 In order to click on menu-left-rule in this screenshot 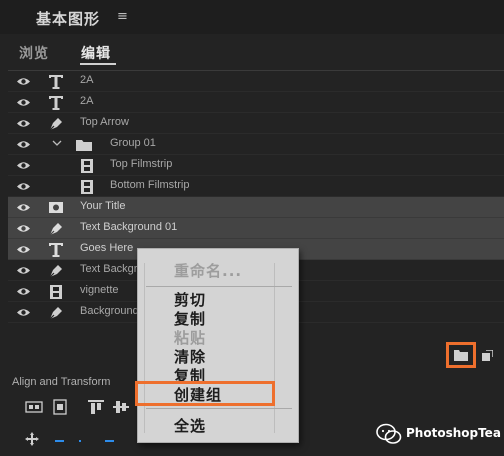, I will do `click(144, 348)`.